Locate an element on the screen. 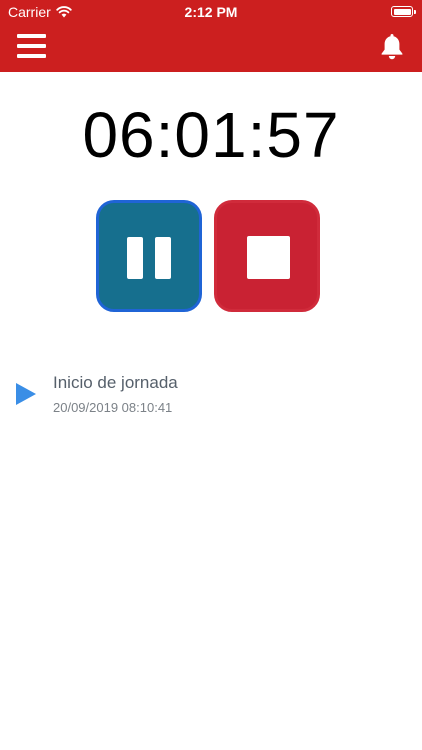 Image resolution: width=422 pixels, height=750 pixels. status-bar: Carrier 2:12 PM is located at coordinates (211, 12).